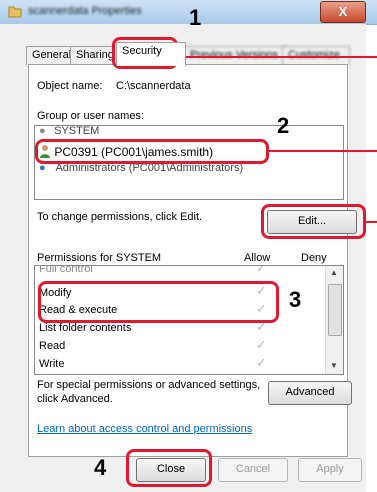 The height and width of the screenshot is (492, 377). What do you see at coordinates (151, 54) in the screenshot?
I see `tab-security: Security` at bounding box center [151, 54].